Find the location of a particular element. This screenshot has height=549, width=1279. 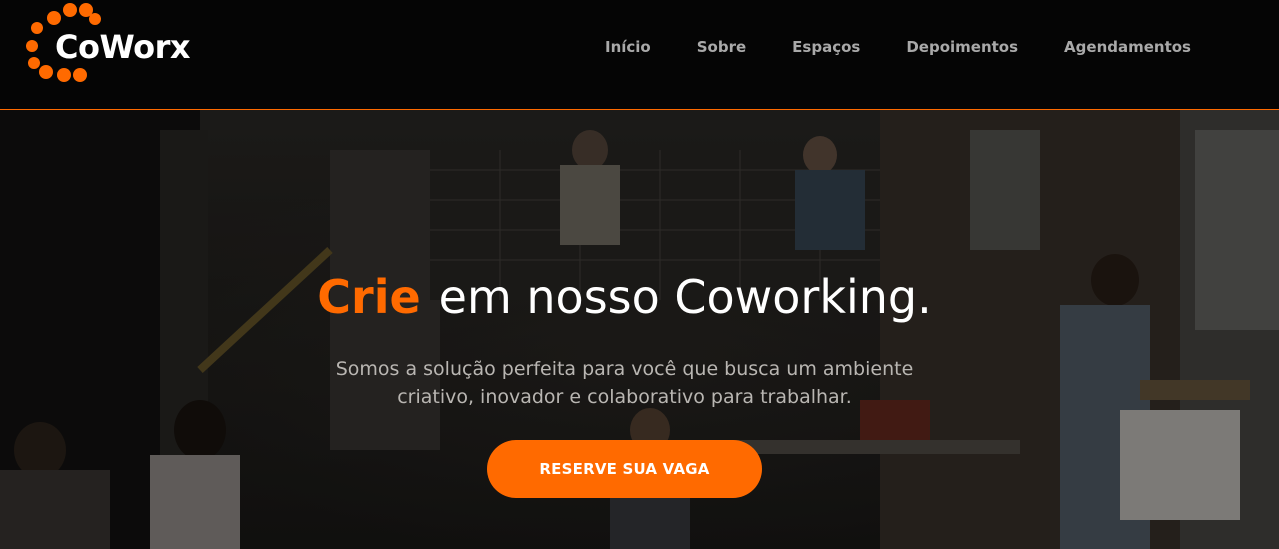

hero-title-rest: em nosso Coworking. is located at coordinates (685, 297).